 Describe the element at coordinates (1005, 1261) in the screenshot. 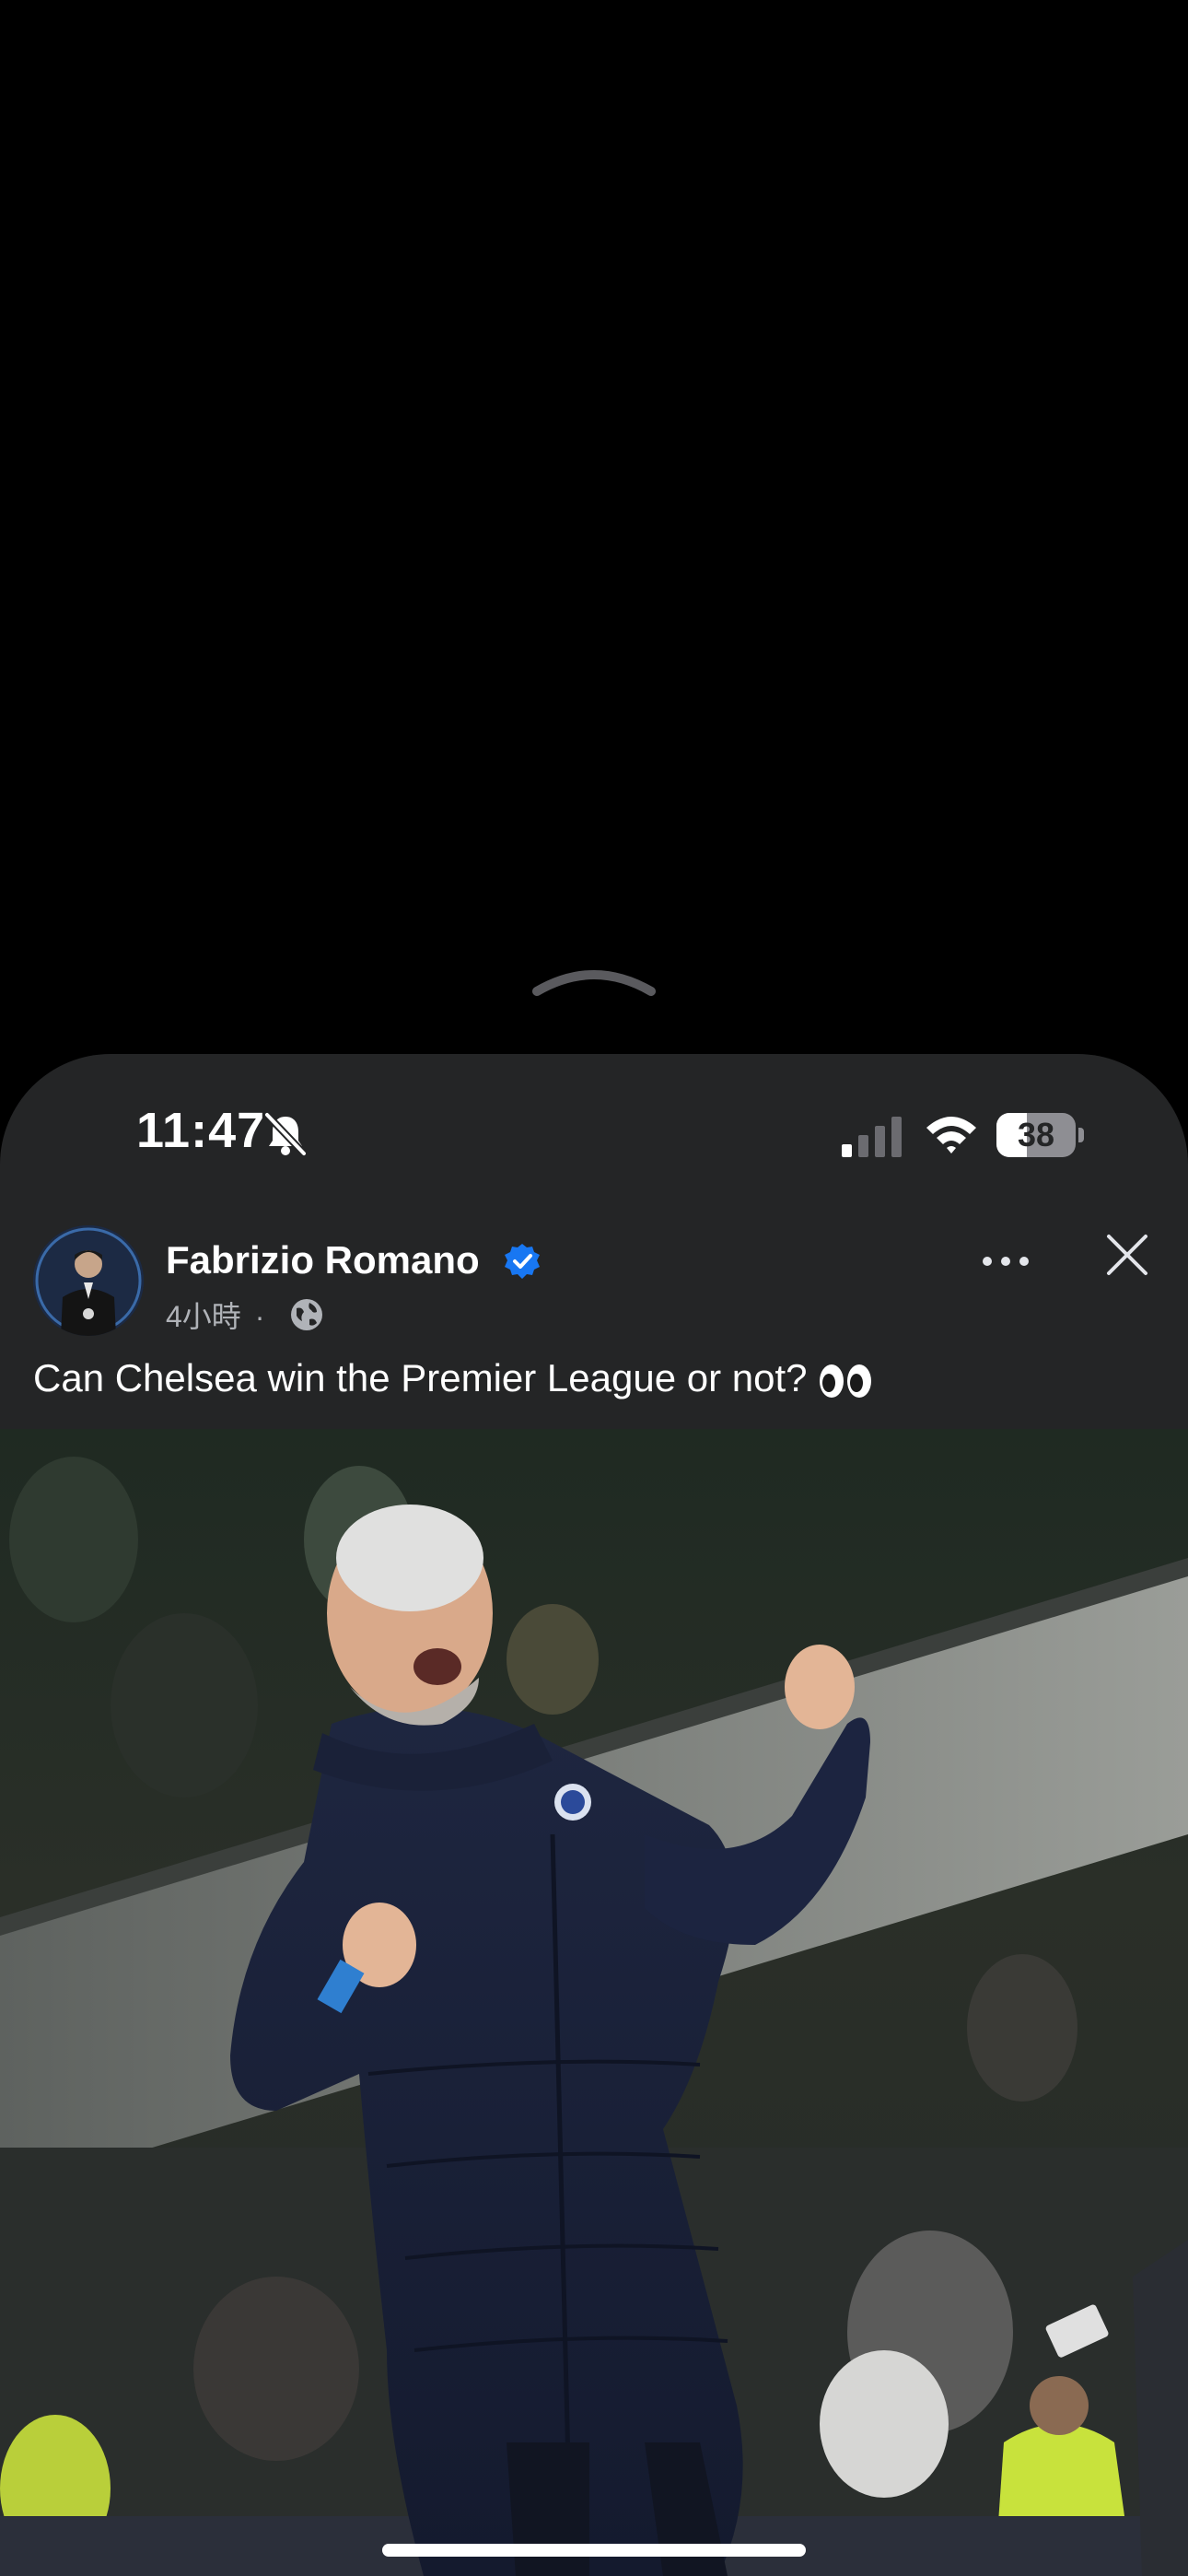

I see `more-options-icon` at that location.